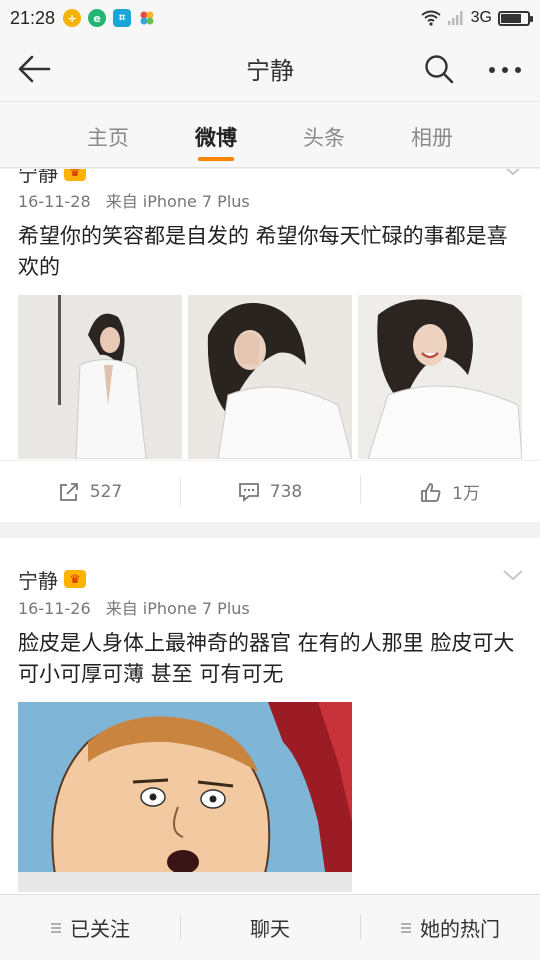  I want to click on browser-app-icon: e, so click(97, 18).